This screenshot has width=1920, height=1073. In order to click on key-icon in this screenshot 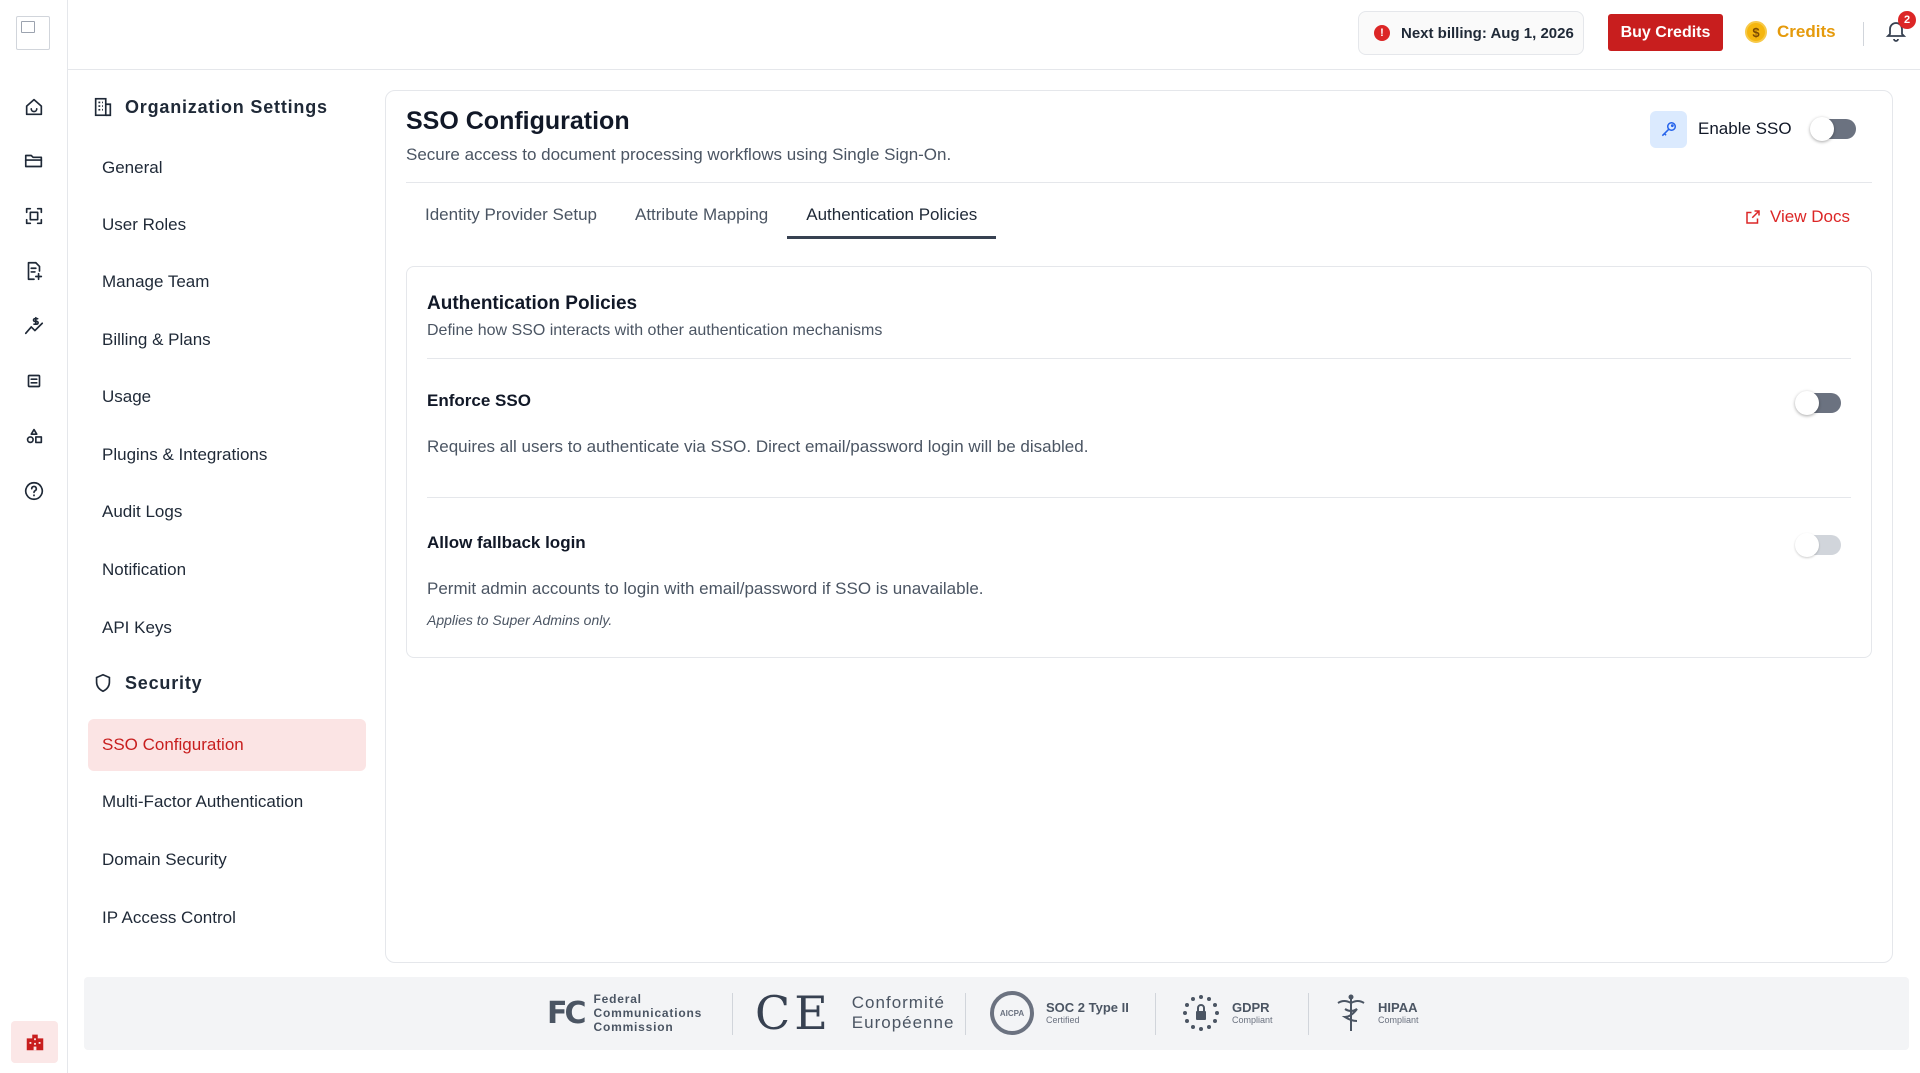, I will do `click(1668, 129)`.